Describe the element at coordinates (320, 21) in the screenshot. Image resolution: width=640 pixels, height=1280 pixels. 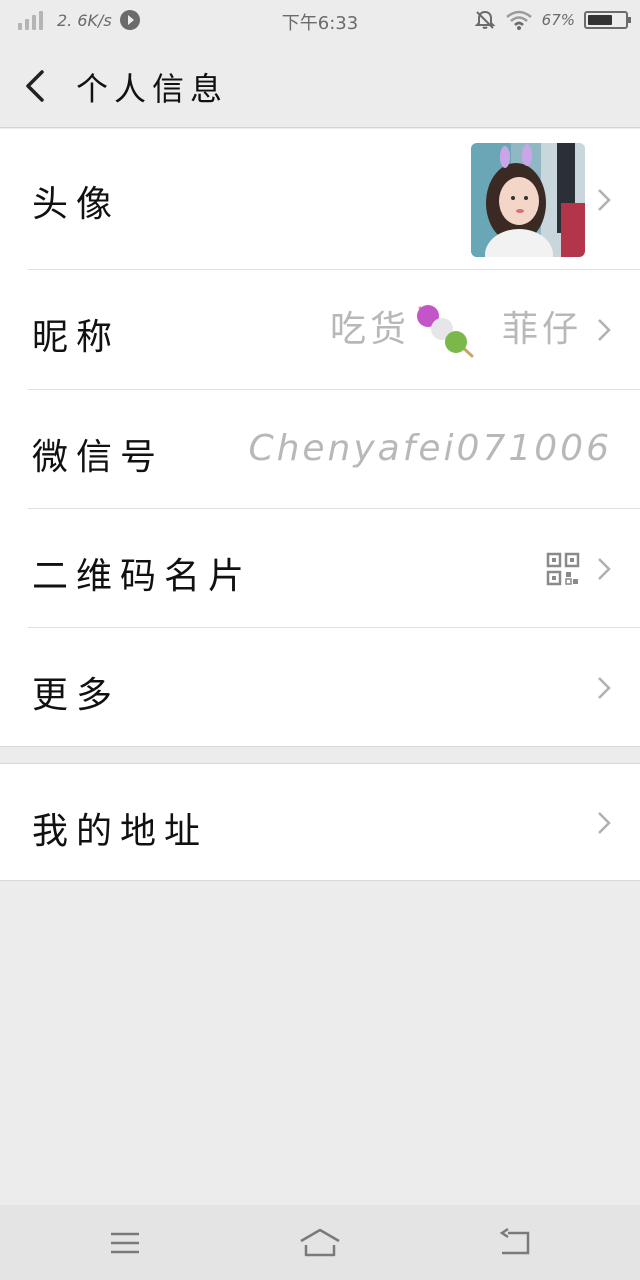
I see `status-bar: 2. 6K/s 下午6:33 67%` at that location.